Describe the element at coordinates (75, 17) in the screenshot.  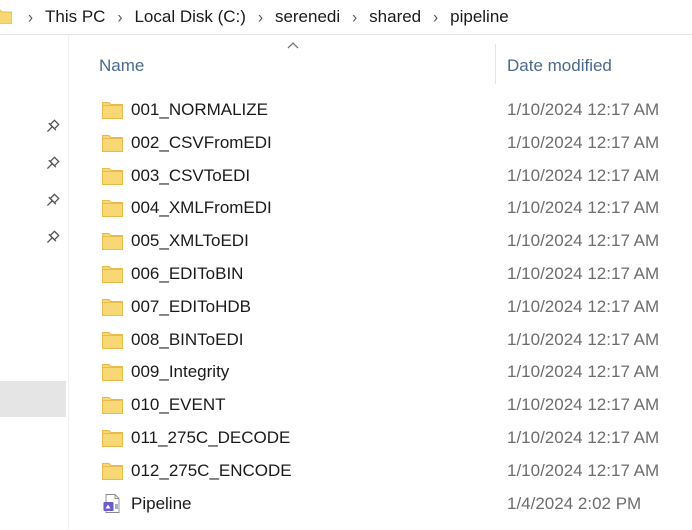
I see `breadcrumb-this-pc: This PC` at that location.